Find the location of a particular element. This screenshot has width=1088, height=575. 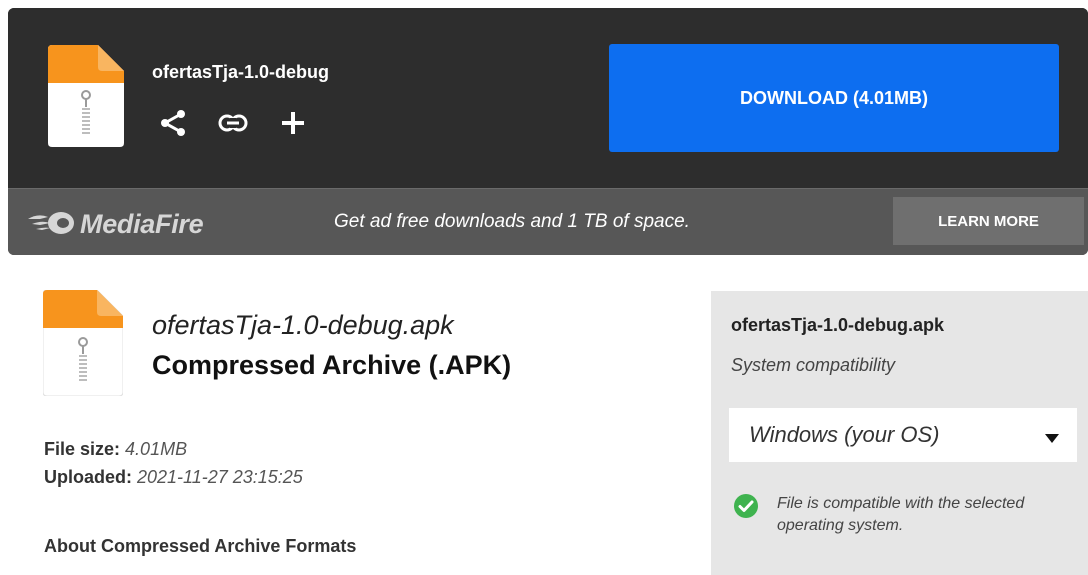

plus-icon is located at coordinates (293, 123).